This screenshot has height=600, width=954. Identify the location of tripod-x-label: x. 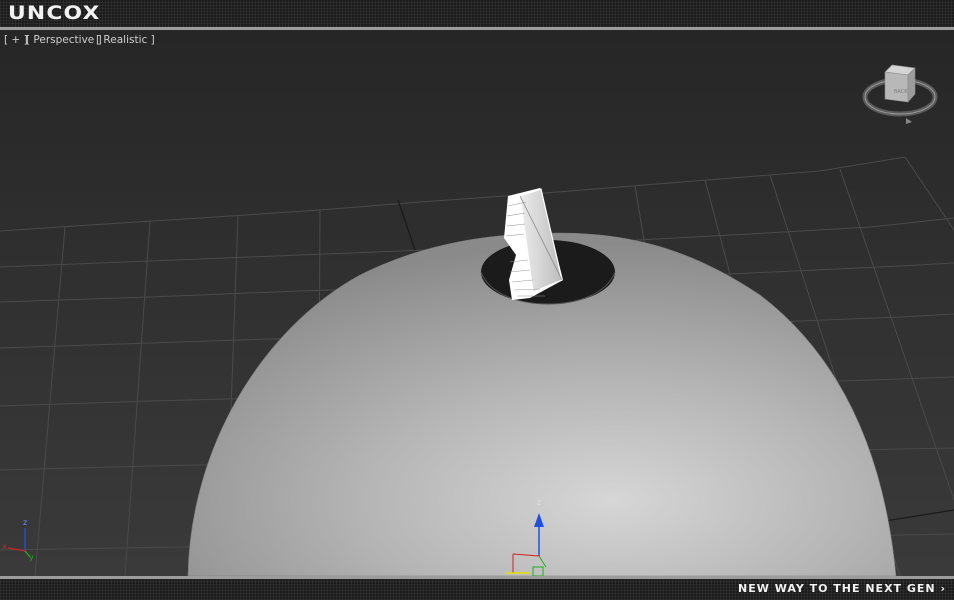
(4, 546).